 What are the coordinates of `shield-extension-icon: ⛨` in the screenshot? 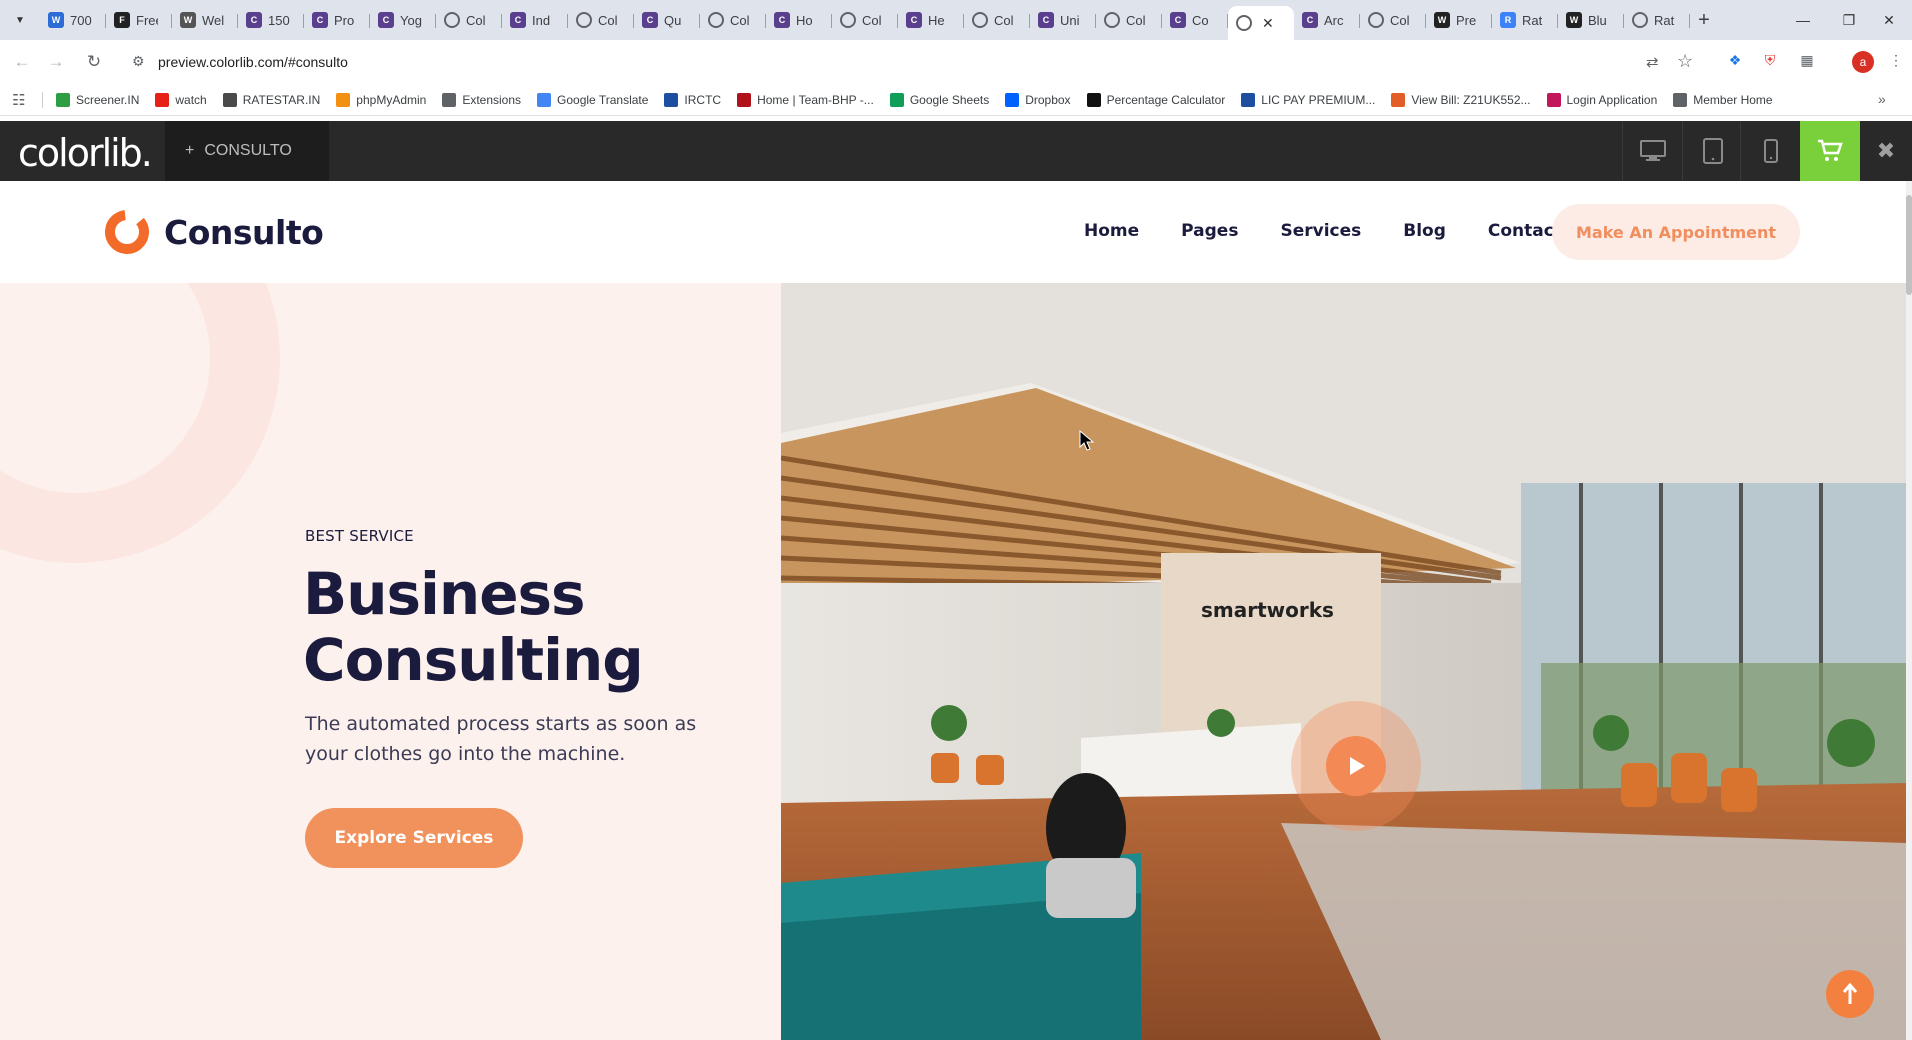 It's located at (1770, 60).